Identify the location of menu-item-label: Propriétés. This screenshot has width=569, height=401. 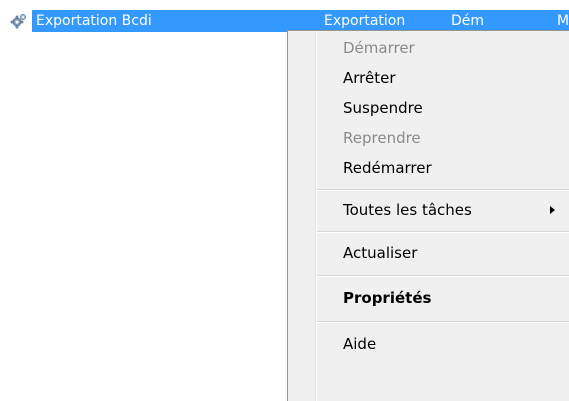
(387, 298).